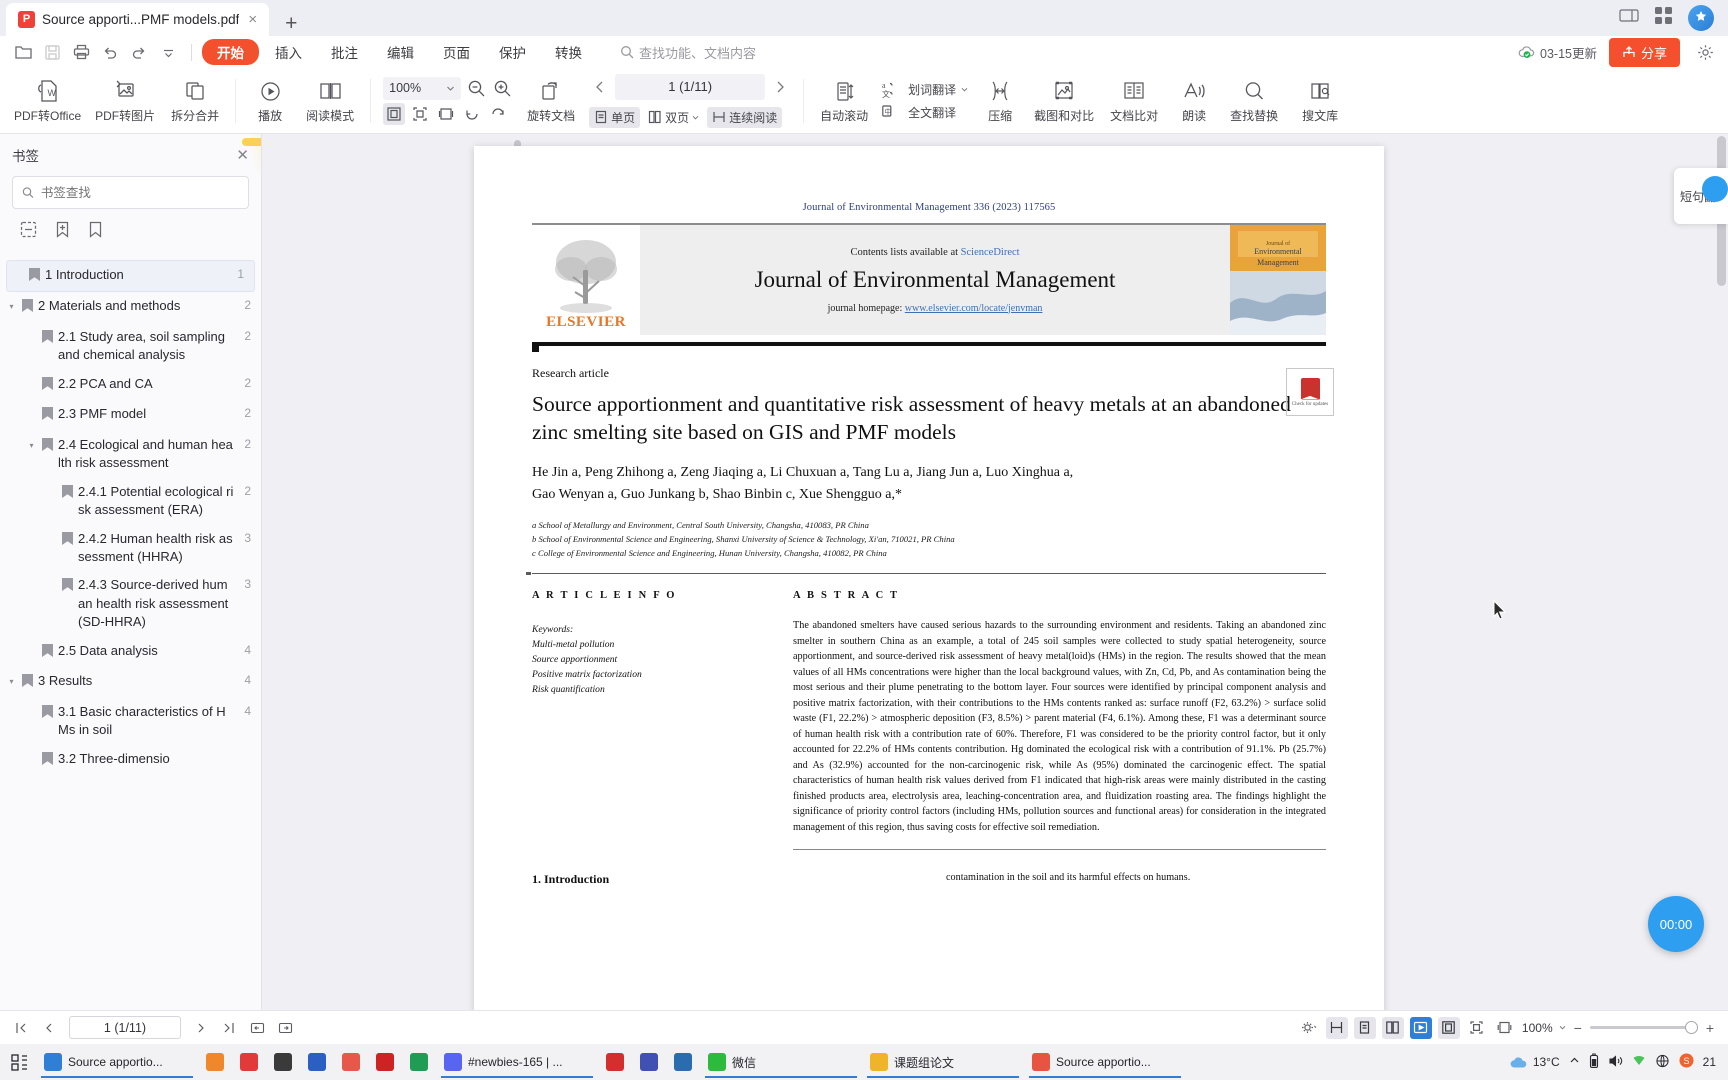 This screenshot has width=1728, height=1080. What do you see at coordinates (1254, 101) in the screenshot?
I see `ribbon-find-replace: 查找替换` at bounding box center [1254, 101].